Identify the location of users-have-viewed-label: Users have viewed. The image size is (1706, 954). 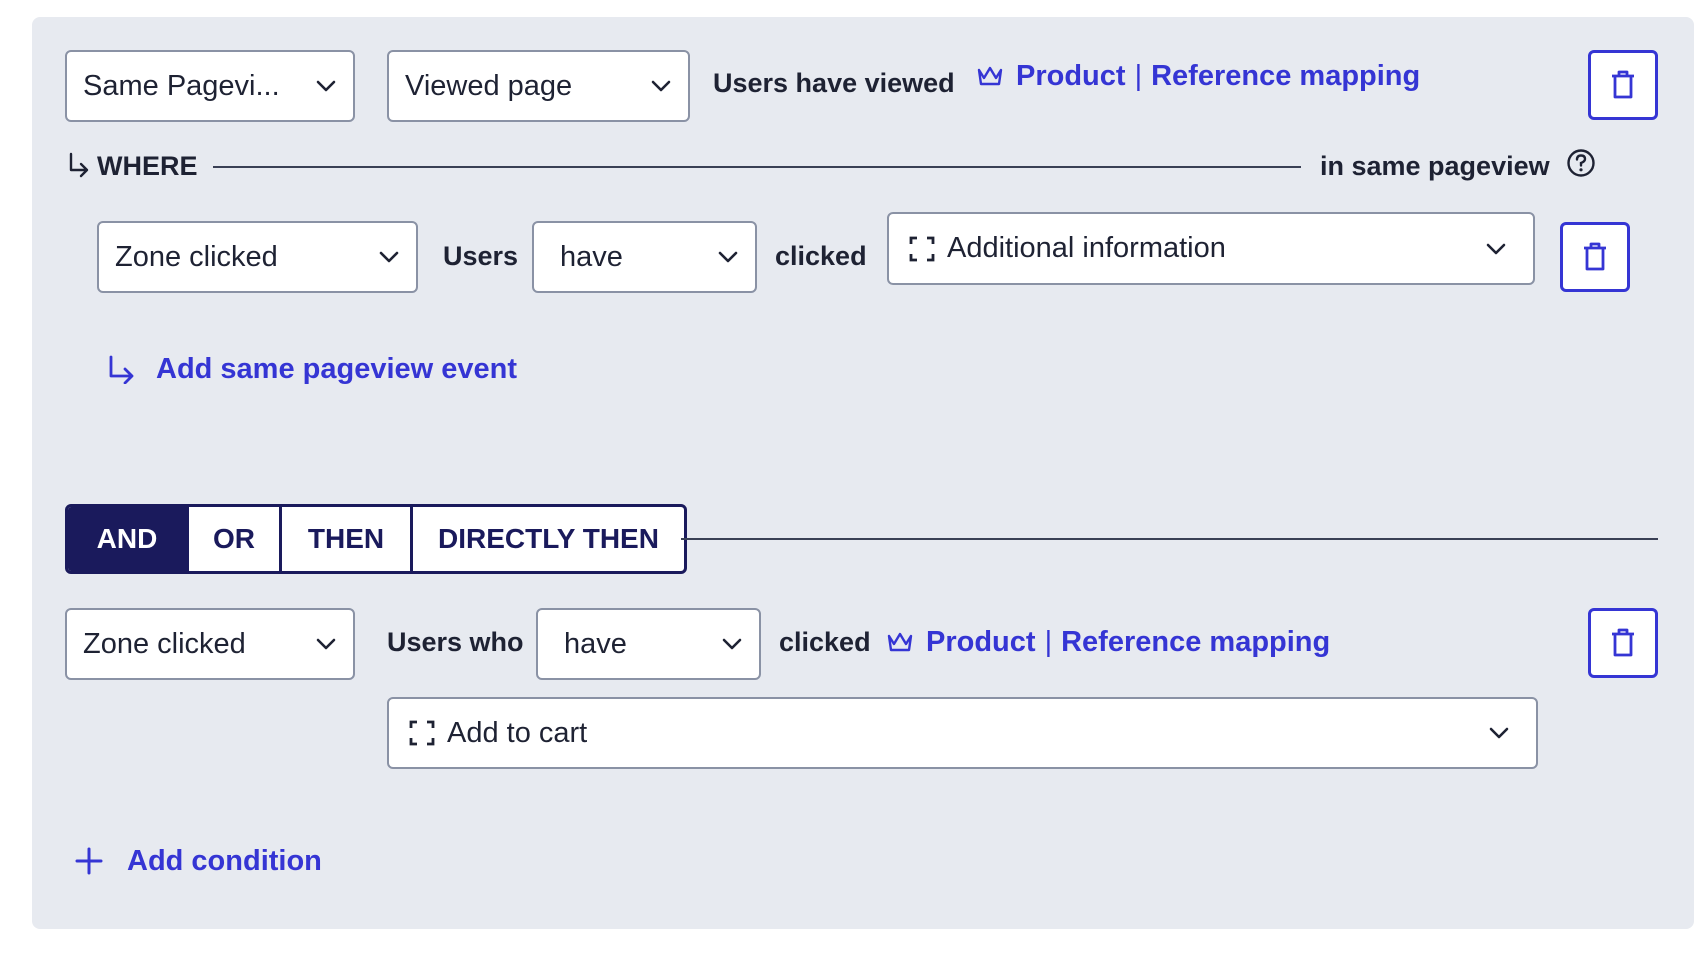
(834, 83).